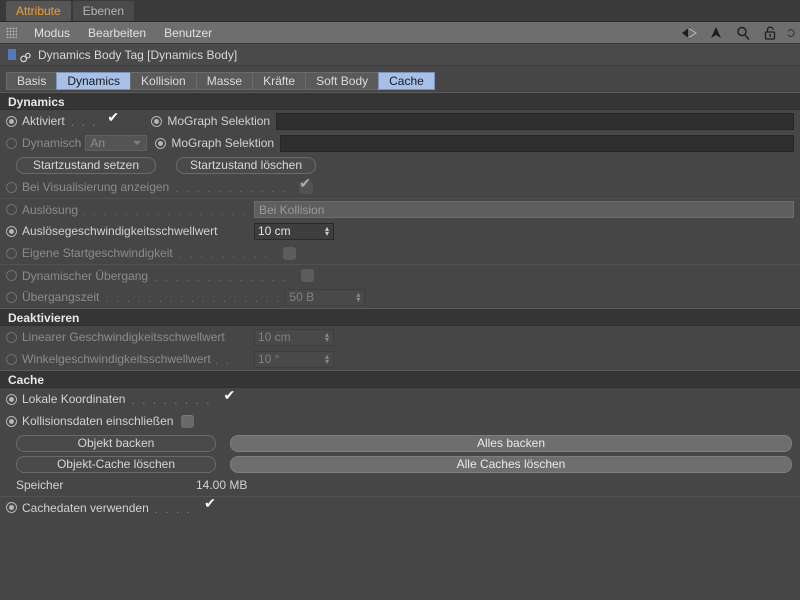 The image size is (800, 600). Describe the element at coordinates (511, 464) in the screenshot. I see `button-alle-caches-loeschen: Alle Caches löschen` at that location.